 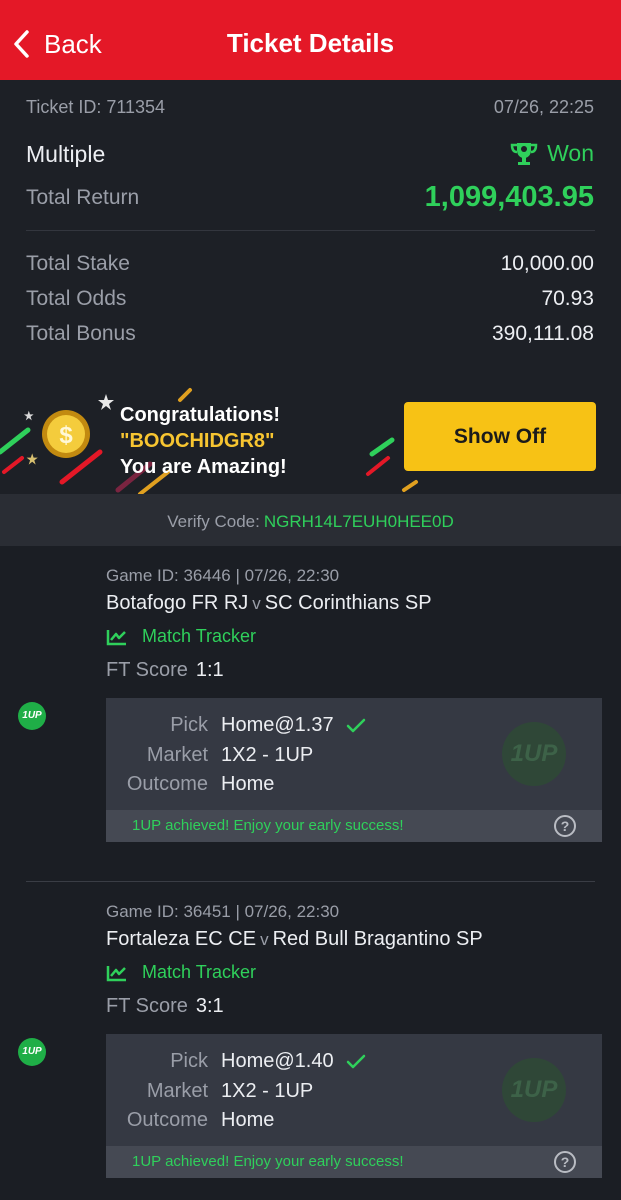 What do you see at coordinates (209, 670) in the screenshot?
I see `ft-score-value: 1:1` at bounding box center [209, 670].